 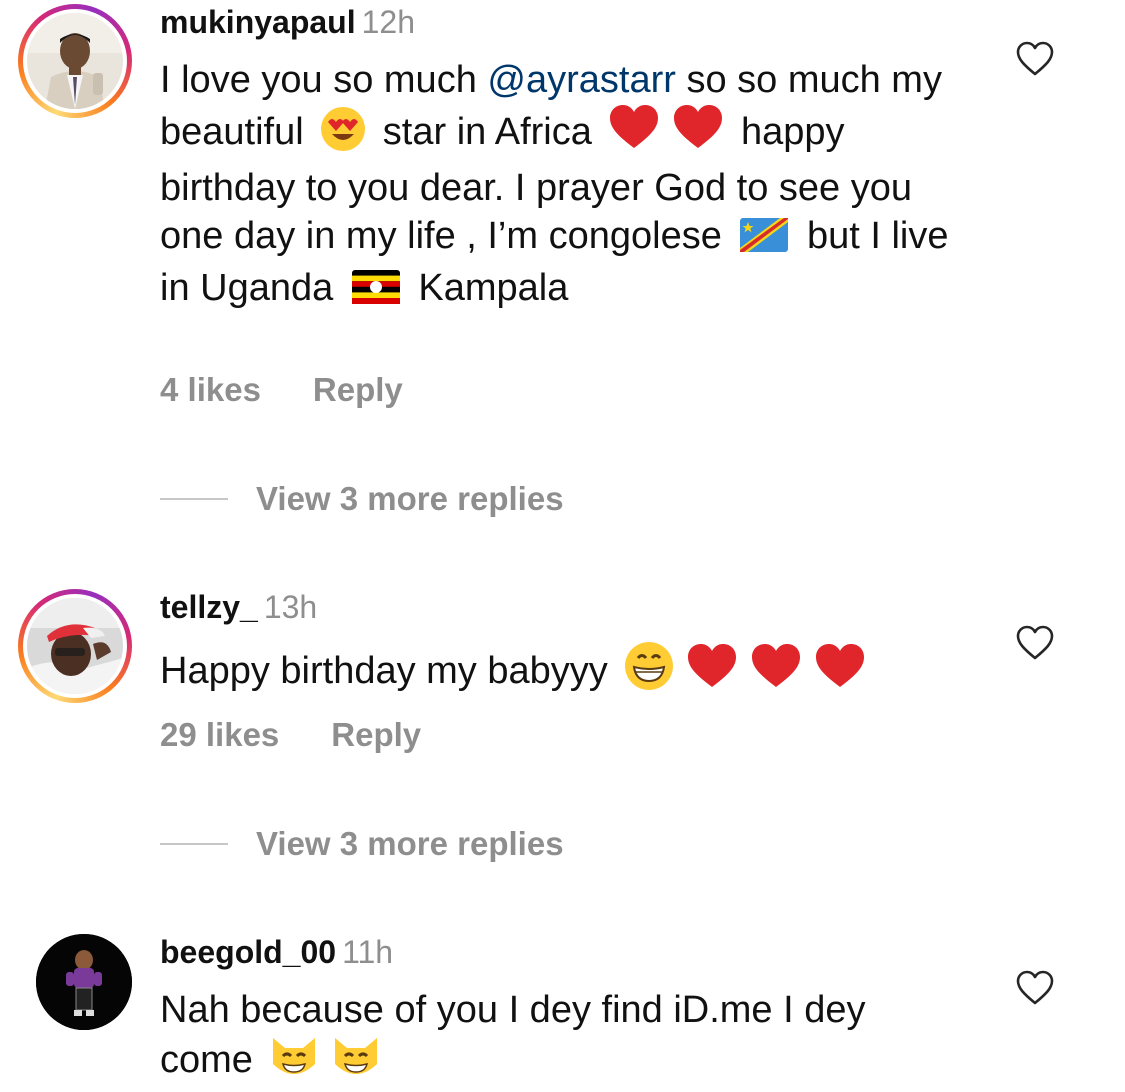 What do you see at coordinates (488, 288) in the screenshot?
I see `comment-text-segment: Kampala` at bounding box center [488, 288].